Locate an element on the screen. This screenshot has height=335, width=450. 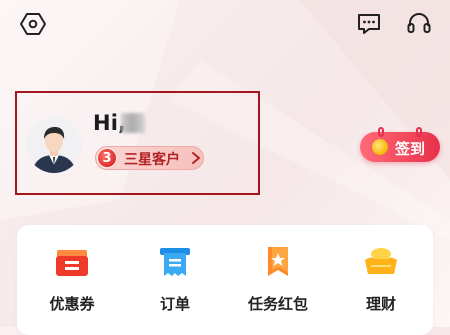
level-star-icon: 3 is located at coordinates (107, 158).